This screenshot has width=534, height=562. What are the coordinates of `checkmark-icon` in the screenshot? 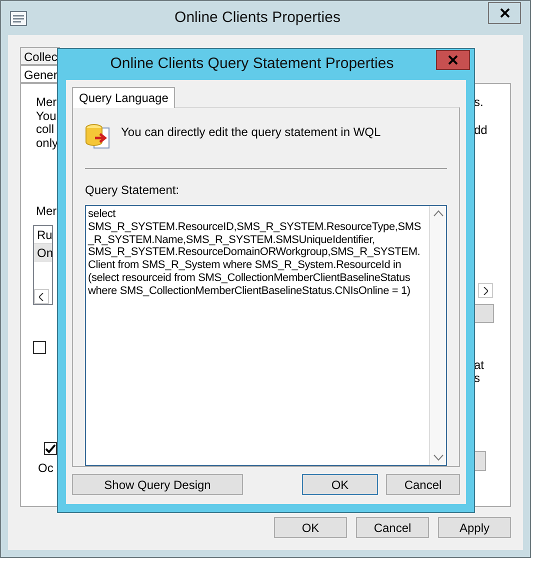 It's located at (50, 448).